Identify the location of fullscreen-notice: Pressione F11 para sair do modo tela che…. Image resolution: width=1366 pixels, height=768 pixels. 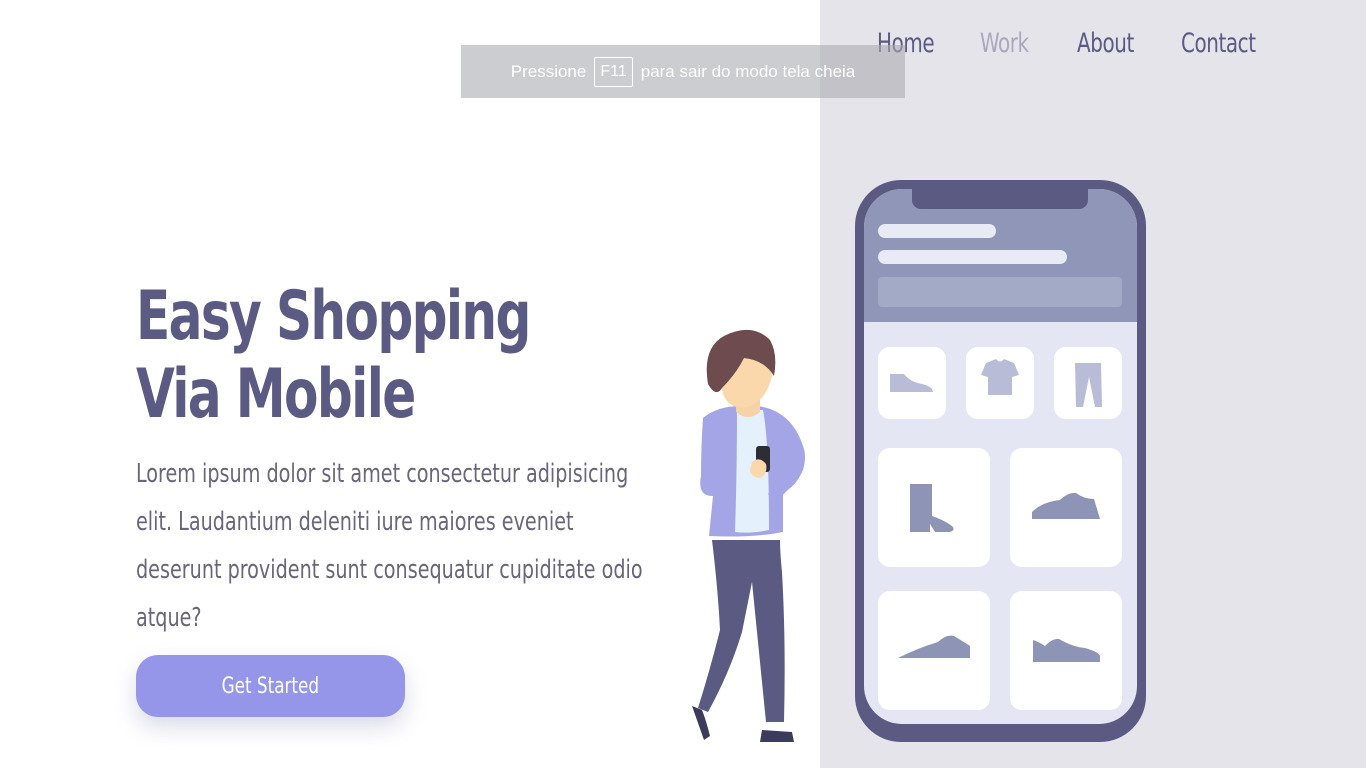
(683, 71).